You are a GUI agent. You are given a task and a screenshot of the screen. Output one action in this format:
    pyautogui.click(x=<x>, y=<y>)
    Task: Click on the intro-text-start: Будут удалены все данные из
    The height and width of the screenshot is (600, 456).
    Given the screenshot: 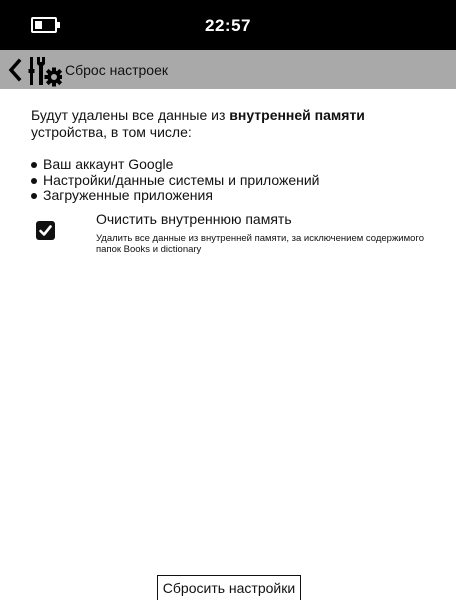 What is the action you would take?
    pyautogui.click(x=130, y=115)
    